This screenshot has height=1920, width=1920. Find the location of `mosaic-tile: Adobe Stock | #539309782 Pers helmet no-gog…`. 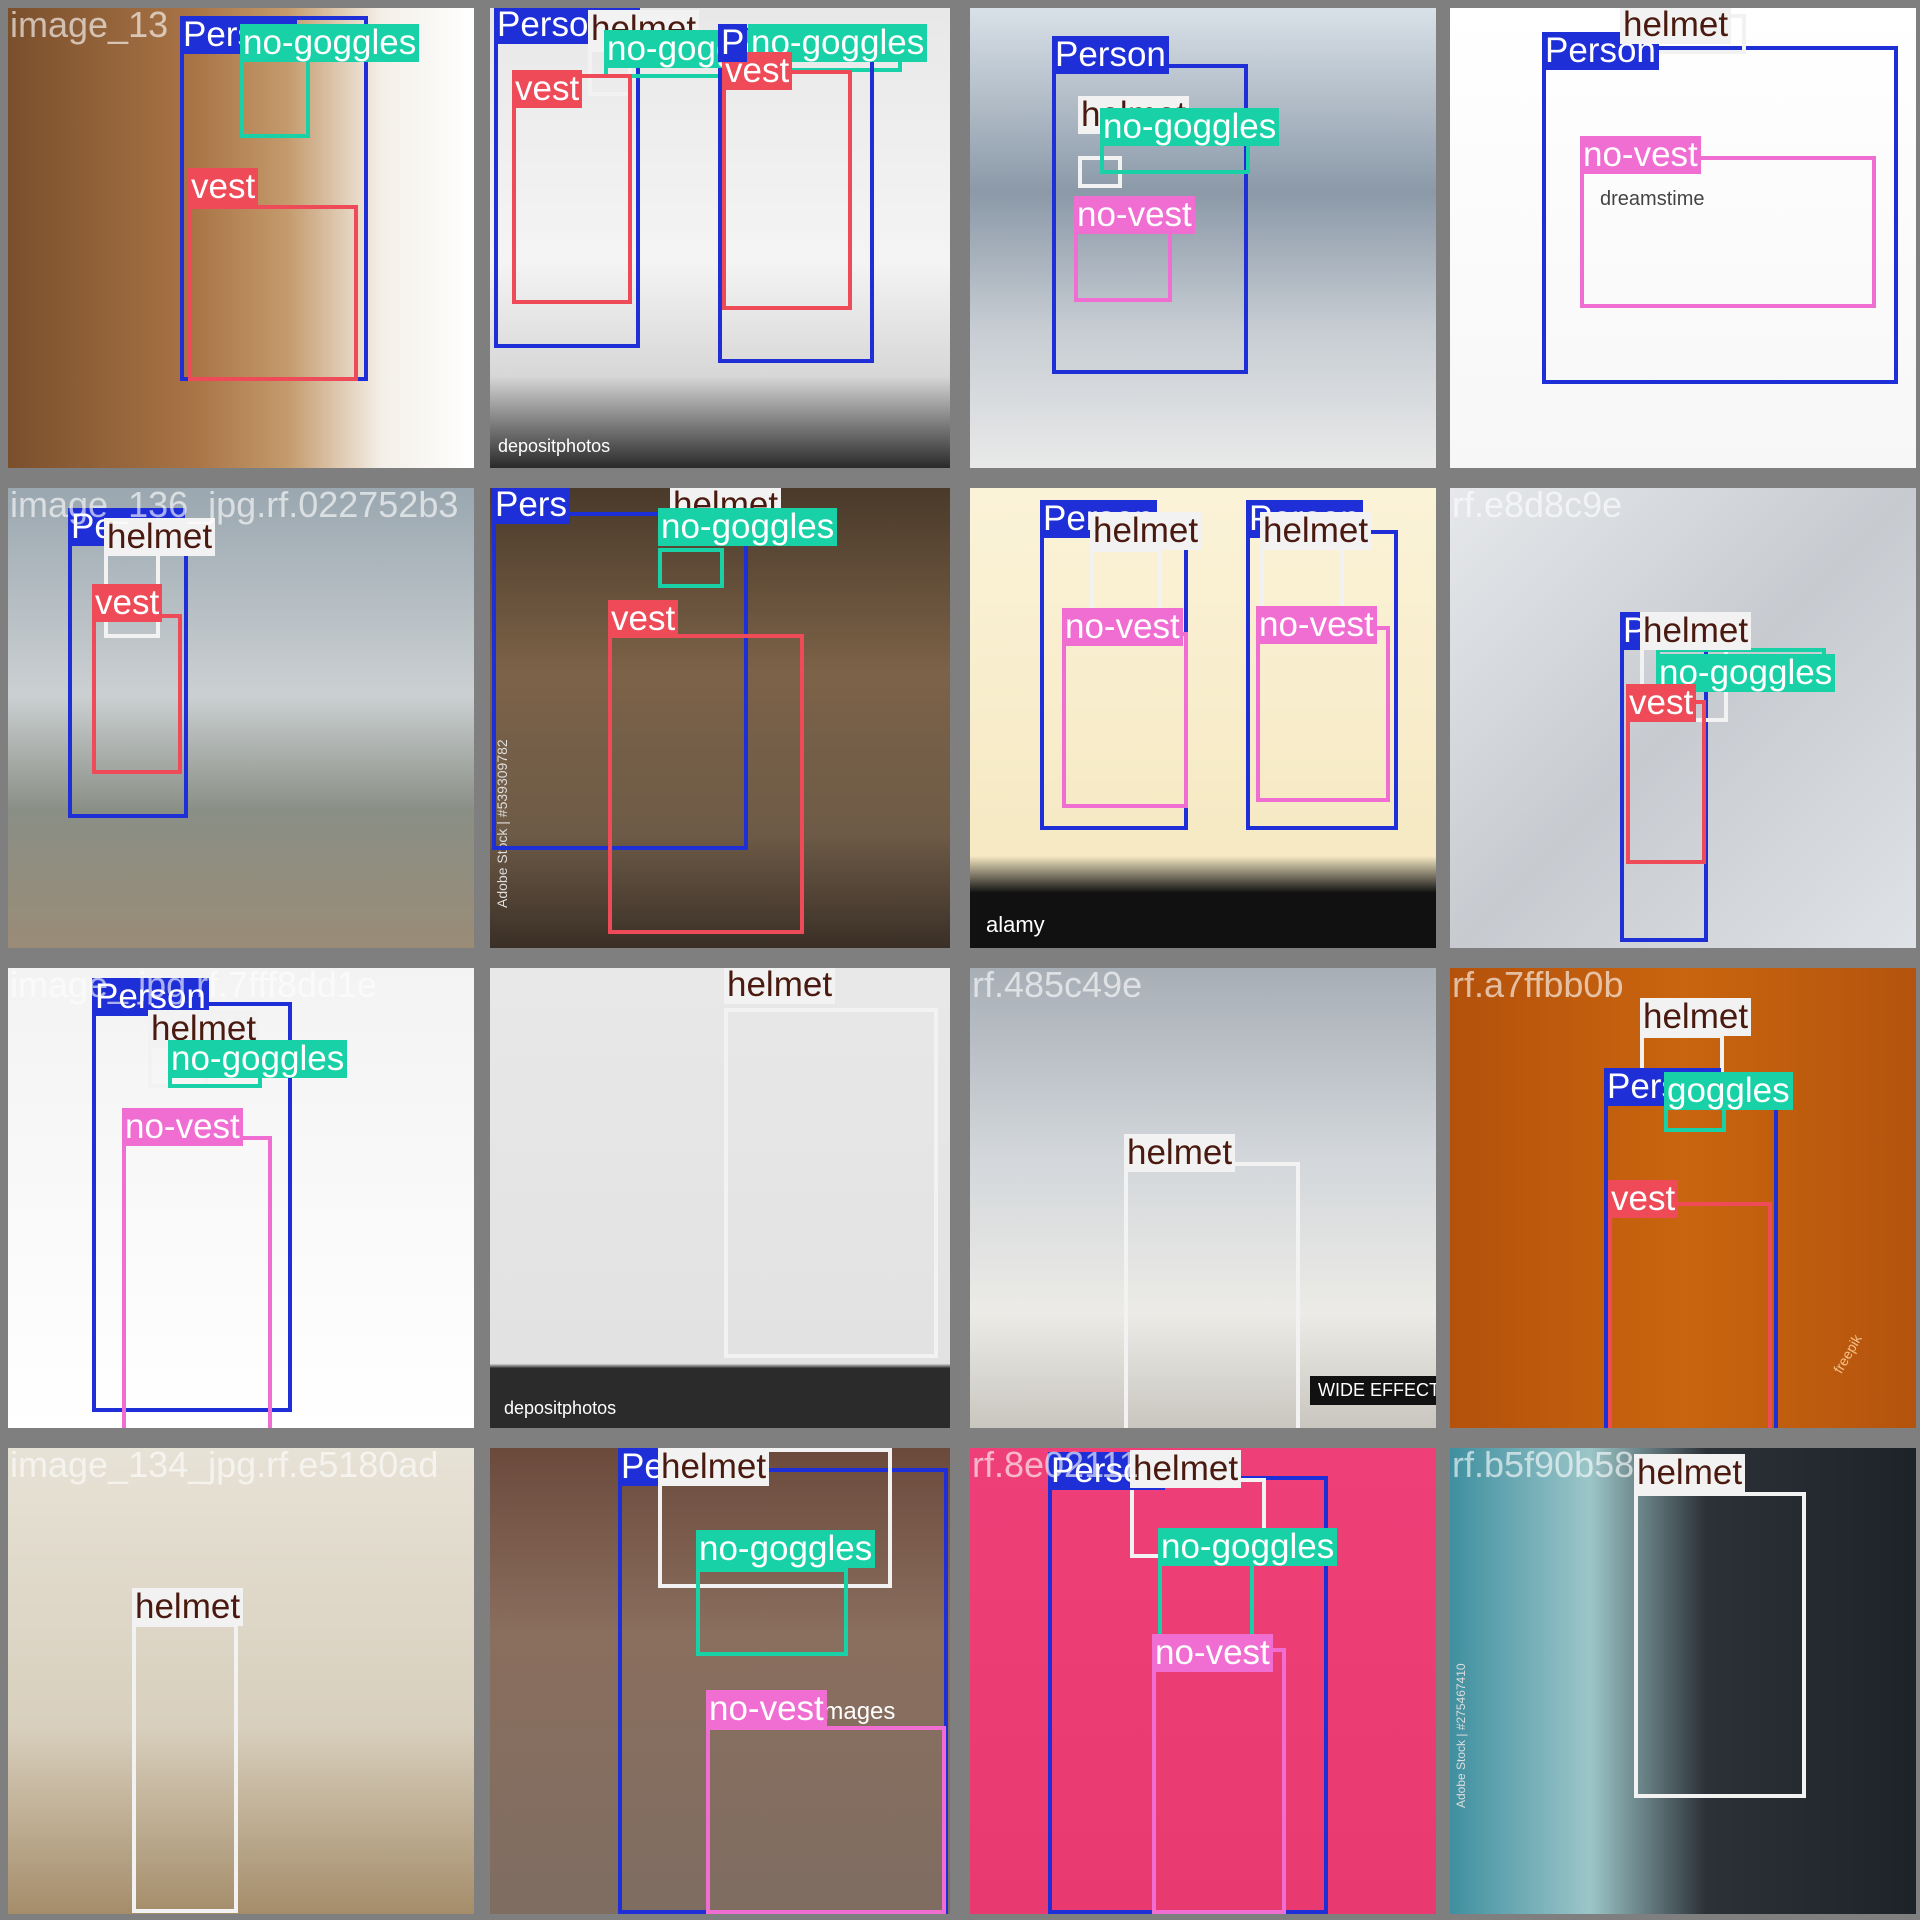

mosaic-tile: Adobe Stock | #539309782 Pers helmet no-gog… is located at coordinates (720, 718).